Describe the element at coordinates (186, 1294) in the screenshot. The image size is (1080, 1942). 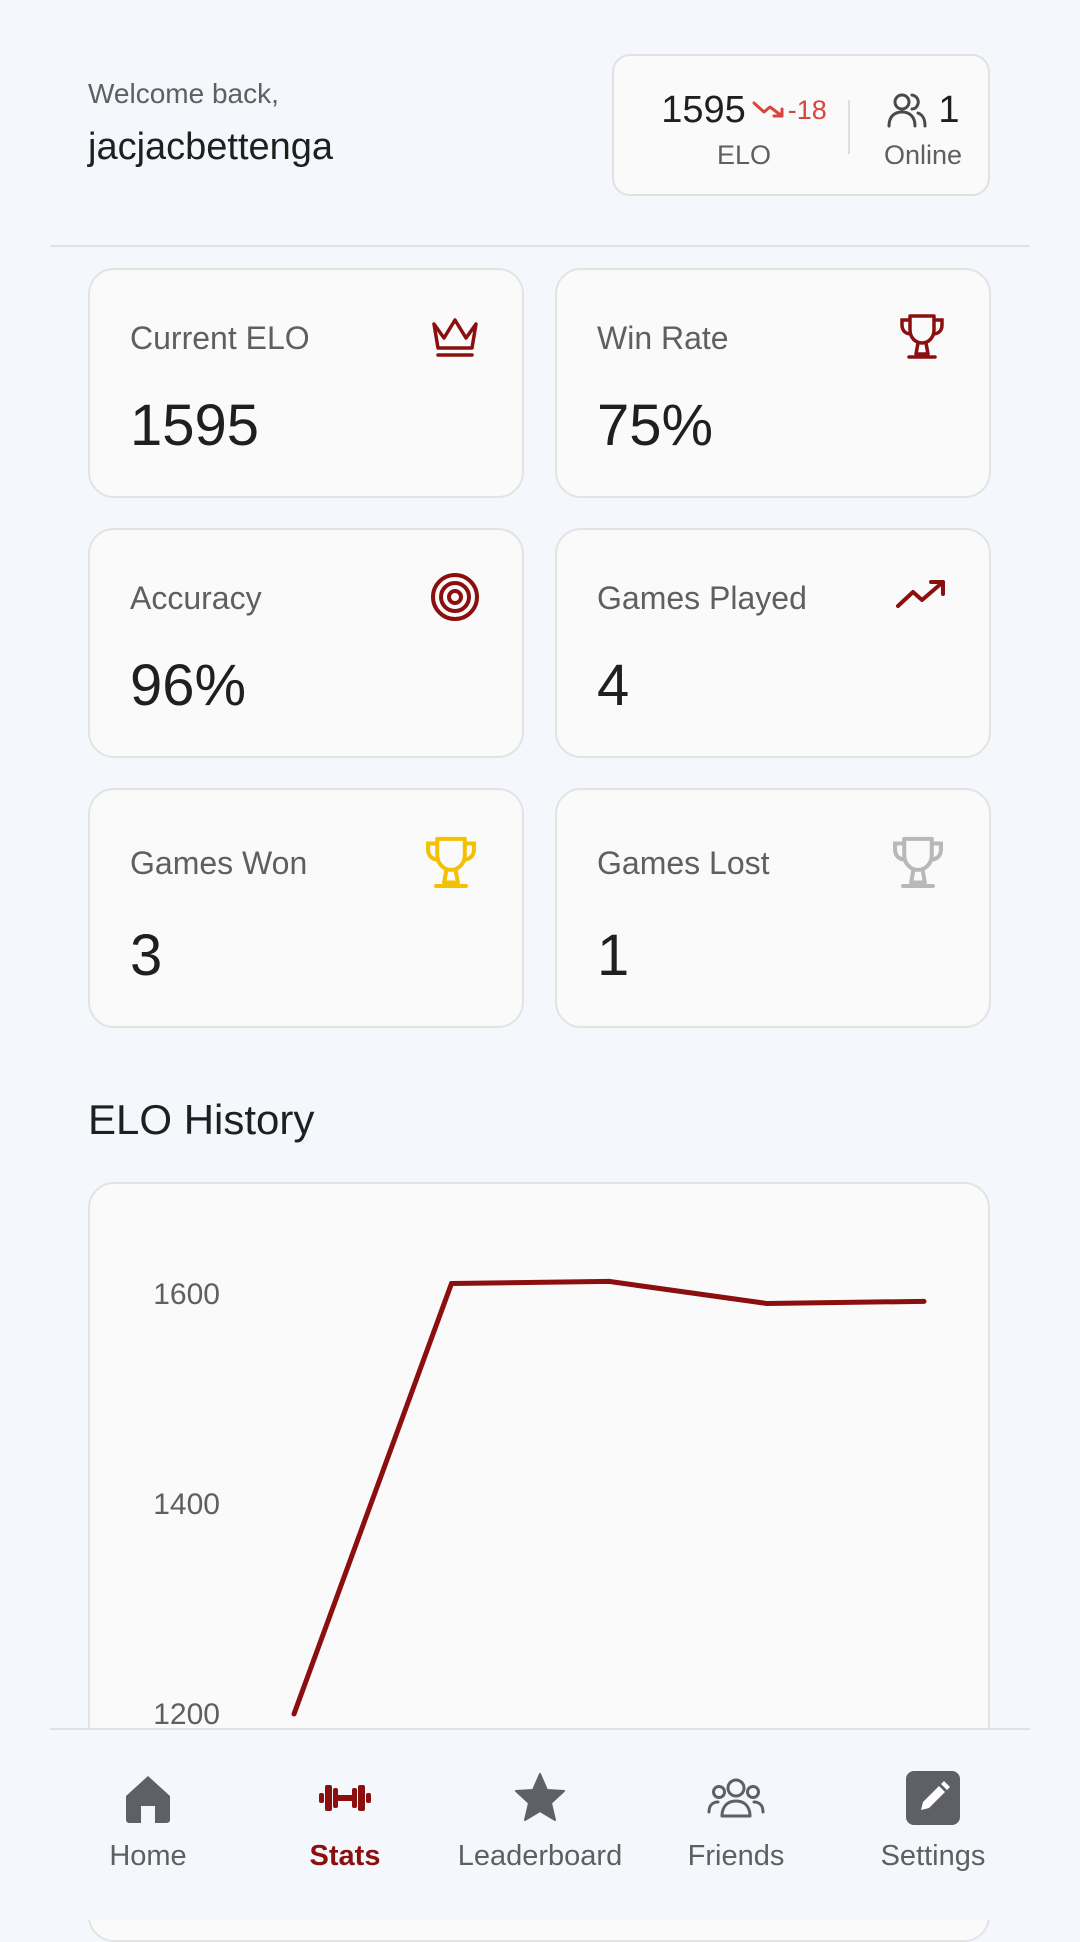
I see `y-tick-label: 1600` at that location.